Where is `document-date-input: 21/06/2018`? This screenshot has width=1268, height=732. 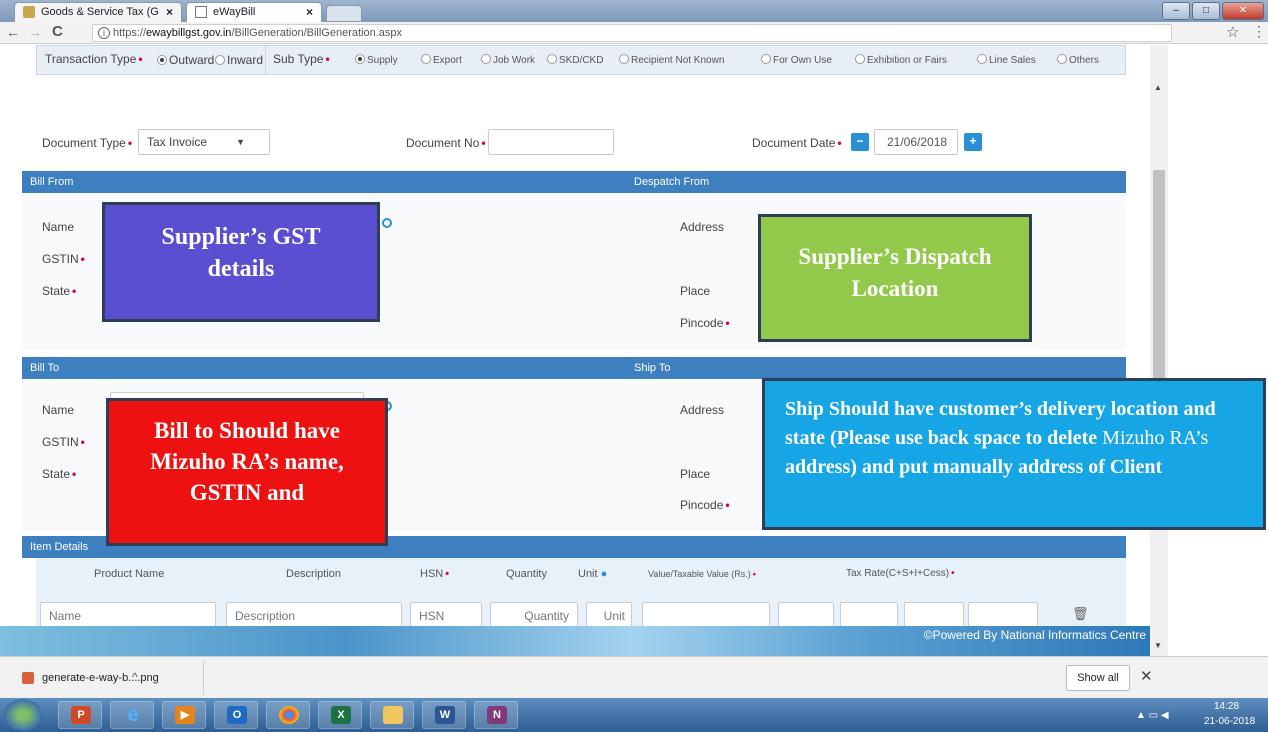 document-date-input: 21/06/2018 is located at coordinates (916, 142).